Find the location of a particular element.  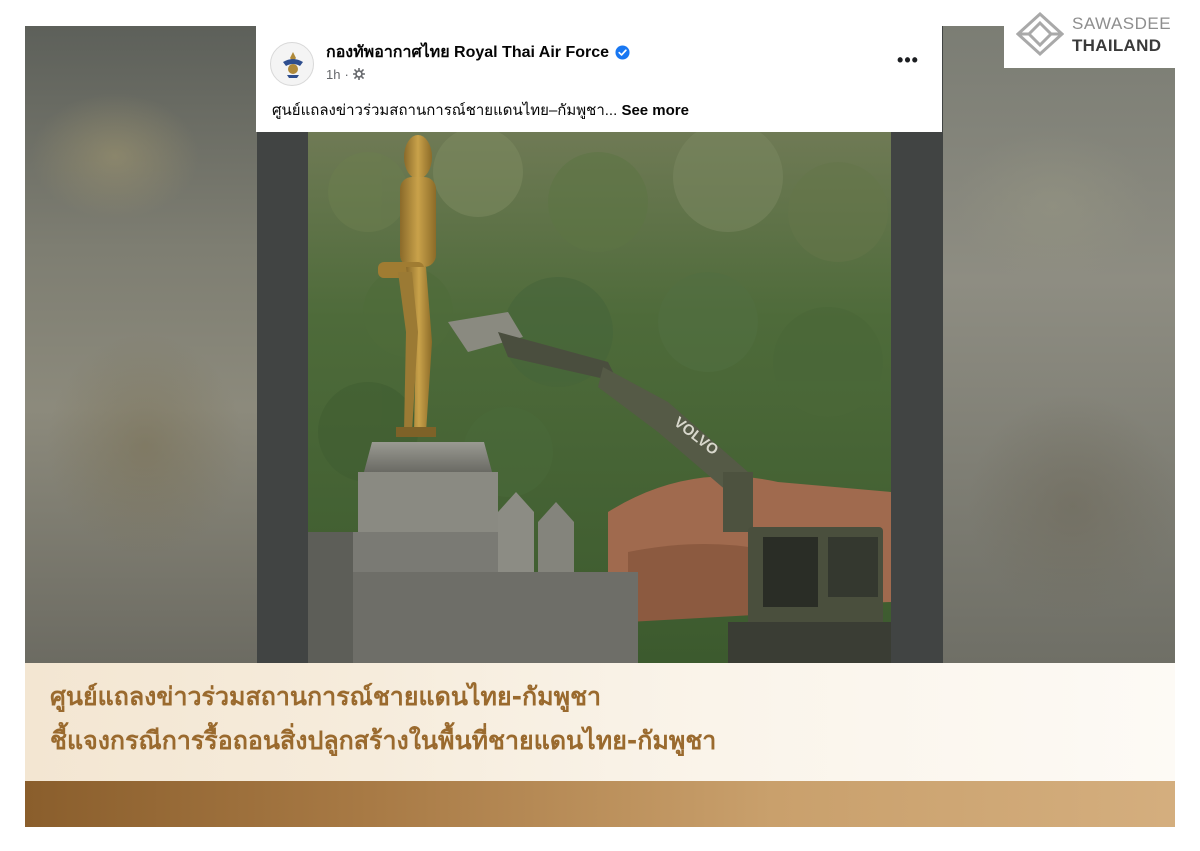

page-avatar is located at coordinates (292, 64).